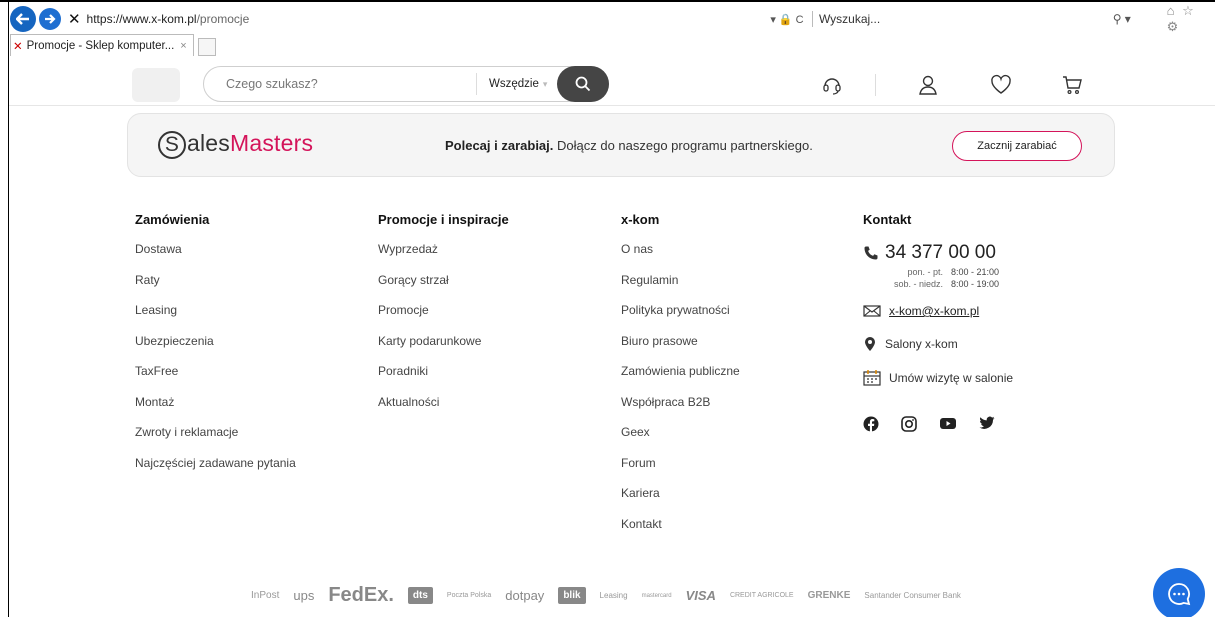 Image resolution: width=1215 pixels, height=617 pixels. What do you see at coordinates (245, 440) in the screenshot?
I see `footer-link: Zwroty i reklamacje` at bounding box center [245, 440].